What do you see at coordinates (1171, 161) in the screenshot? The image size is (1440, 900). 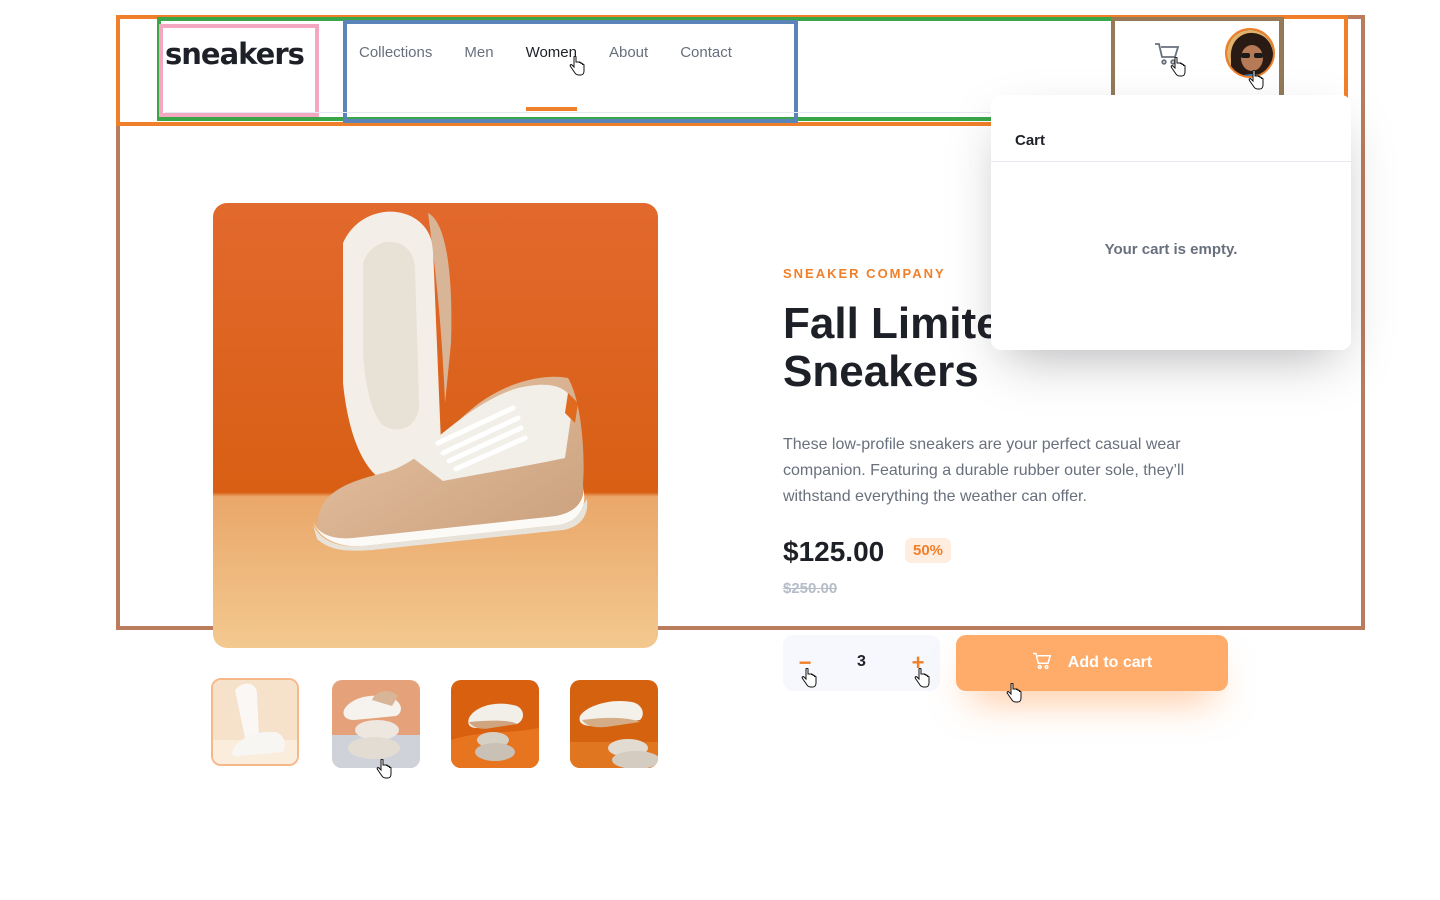 I see `cart-divider` at bounding box center [1171, 161].